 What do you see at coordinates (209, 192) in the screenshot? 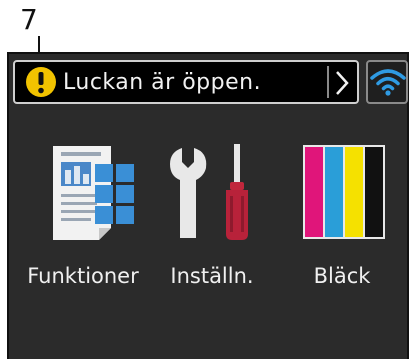
I see `settings-tools-icon` at bounding box center [209, 192].